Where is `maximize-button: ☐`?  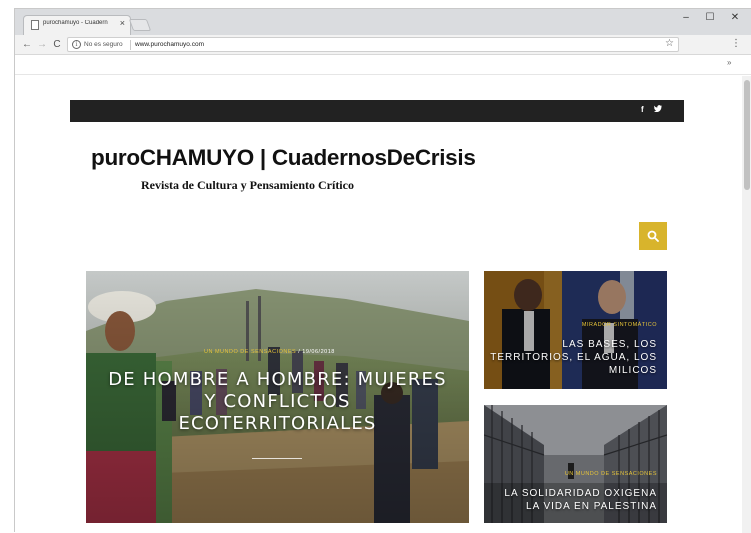 maximize-button: ☐ is located at coordinates (710, 17).